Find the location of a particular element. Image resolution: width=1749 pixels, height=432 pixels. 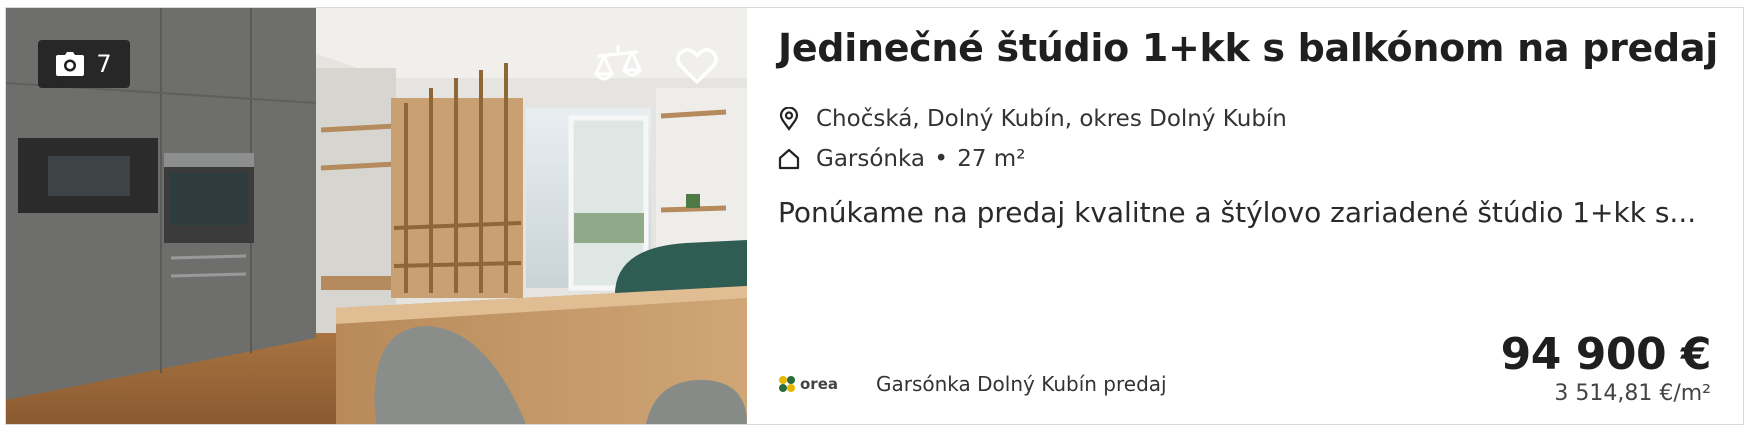

orea-logo-mark is located at coordinates (787, 384).